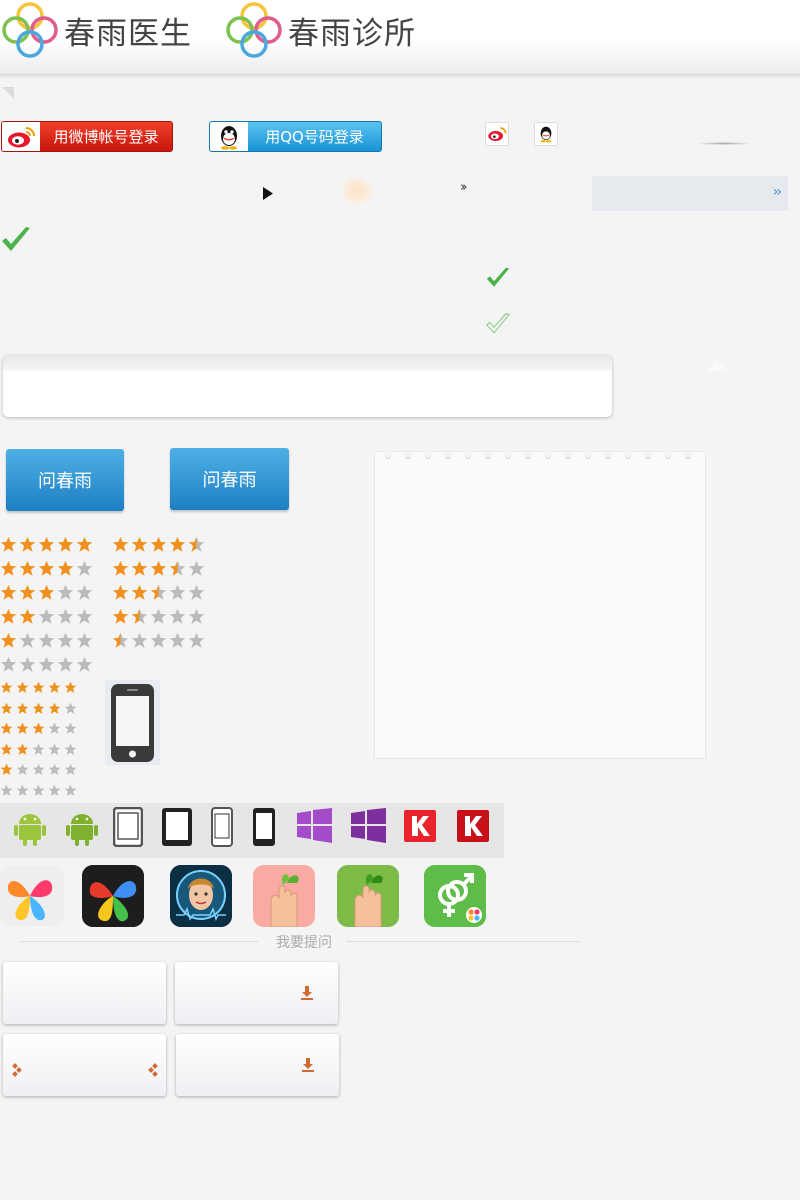 Image resolution: width=800 pixels, height=1200 pixels. I want to click on content-panel, so click(307, 386).